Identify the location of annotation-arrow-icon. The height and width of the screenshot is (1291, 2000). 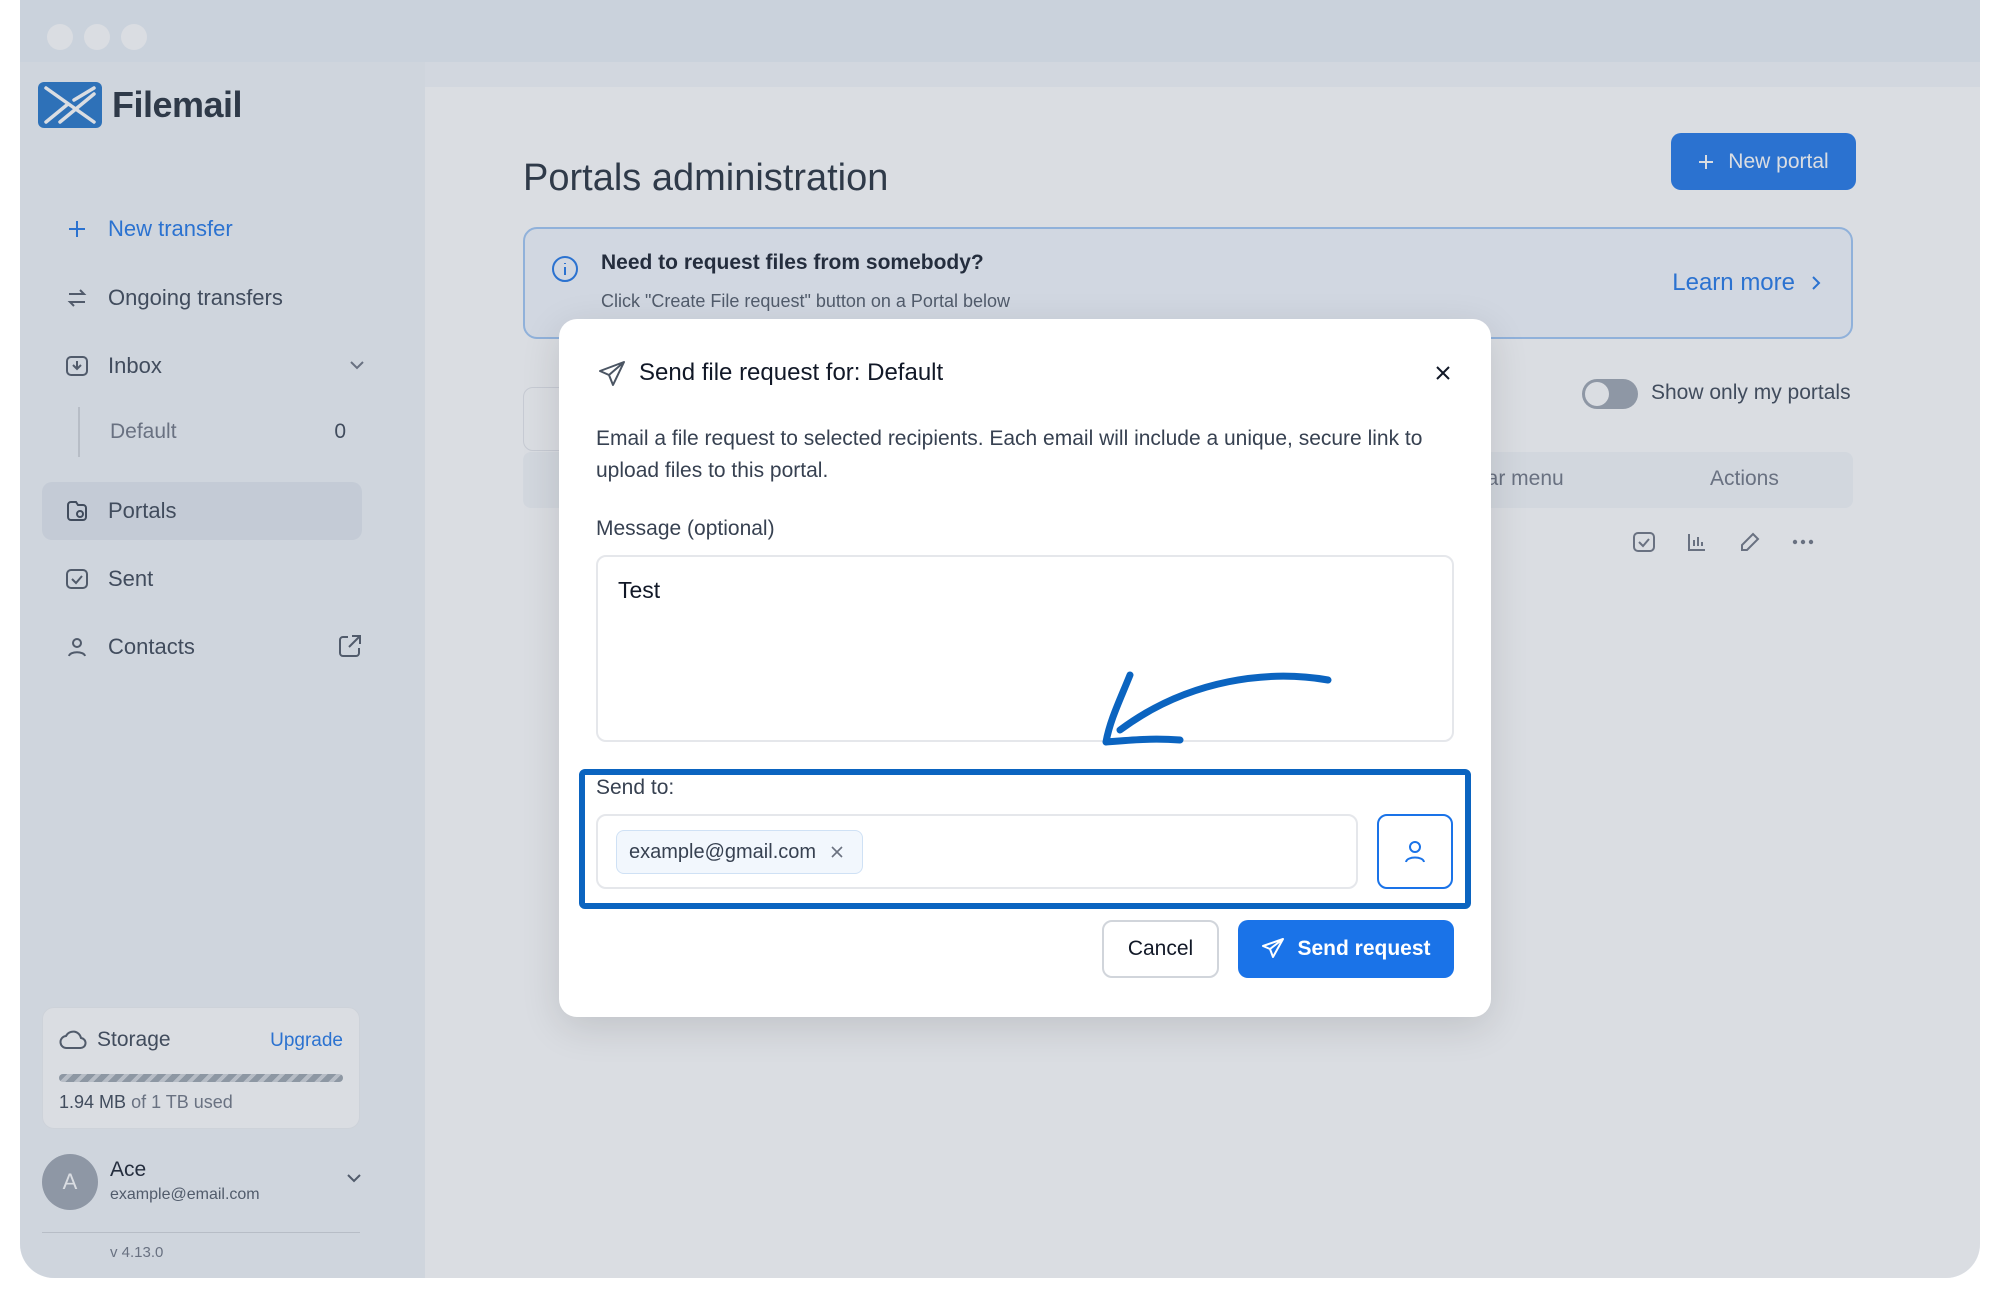
(1217, 708).